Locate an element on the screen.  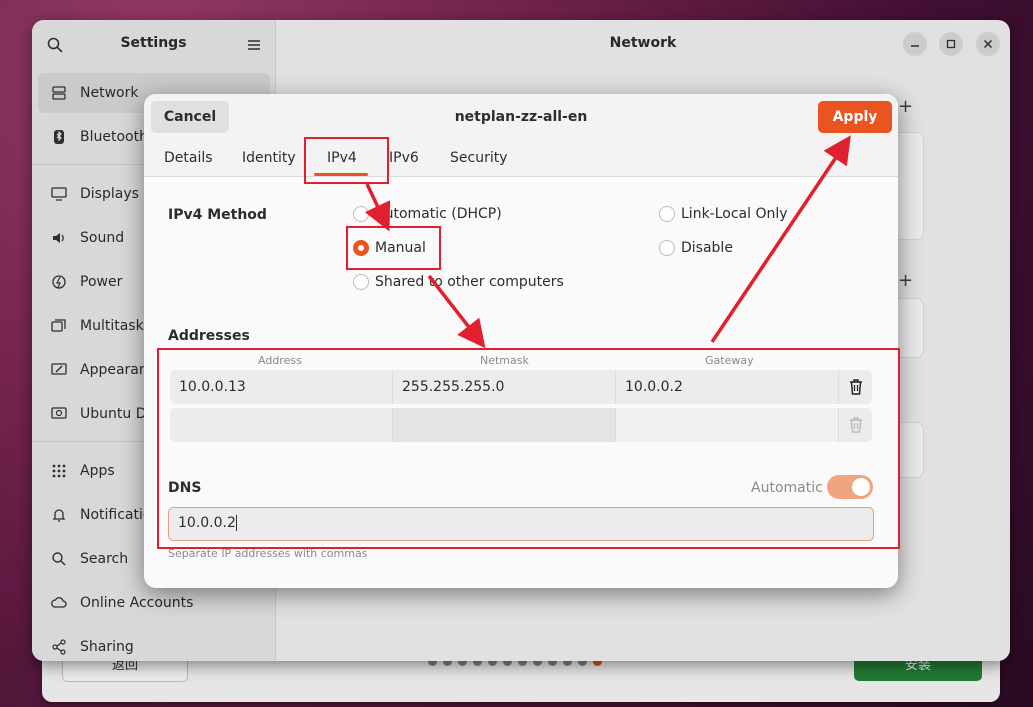
radio-automatic-dhcp: Automatic (DHCP) is located at coordinates (427, 214).